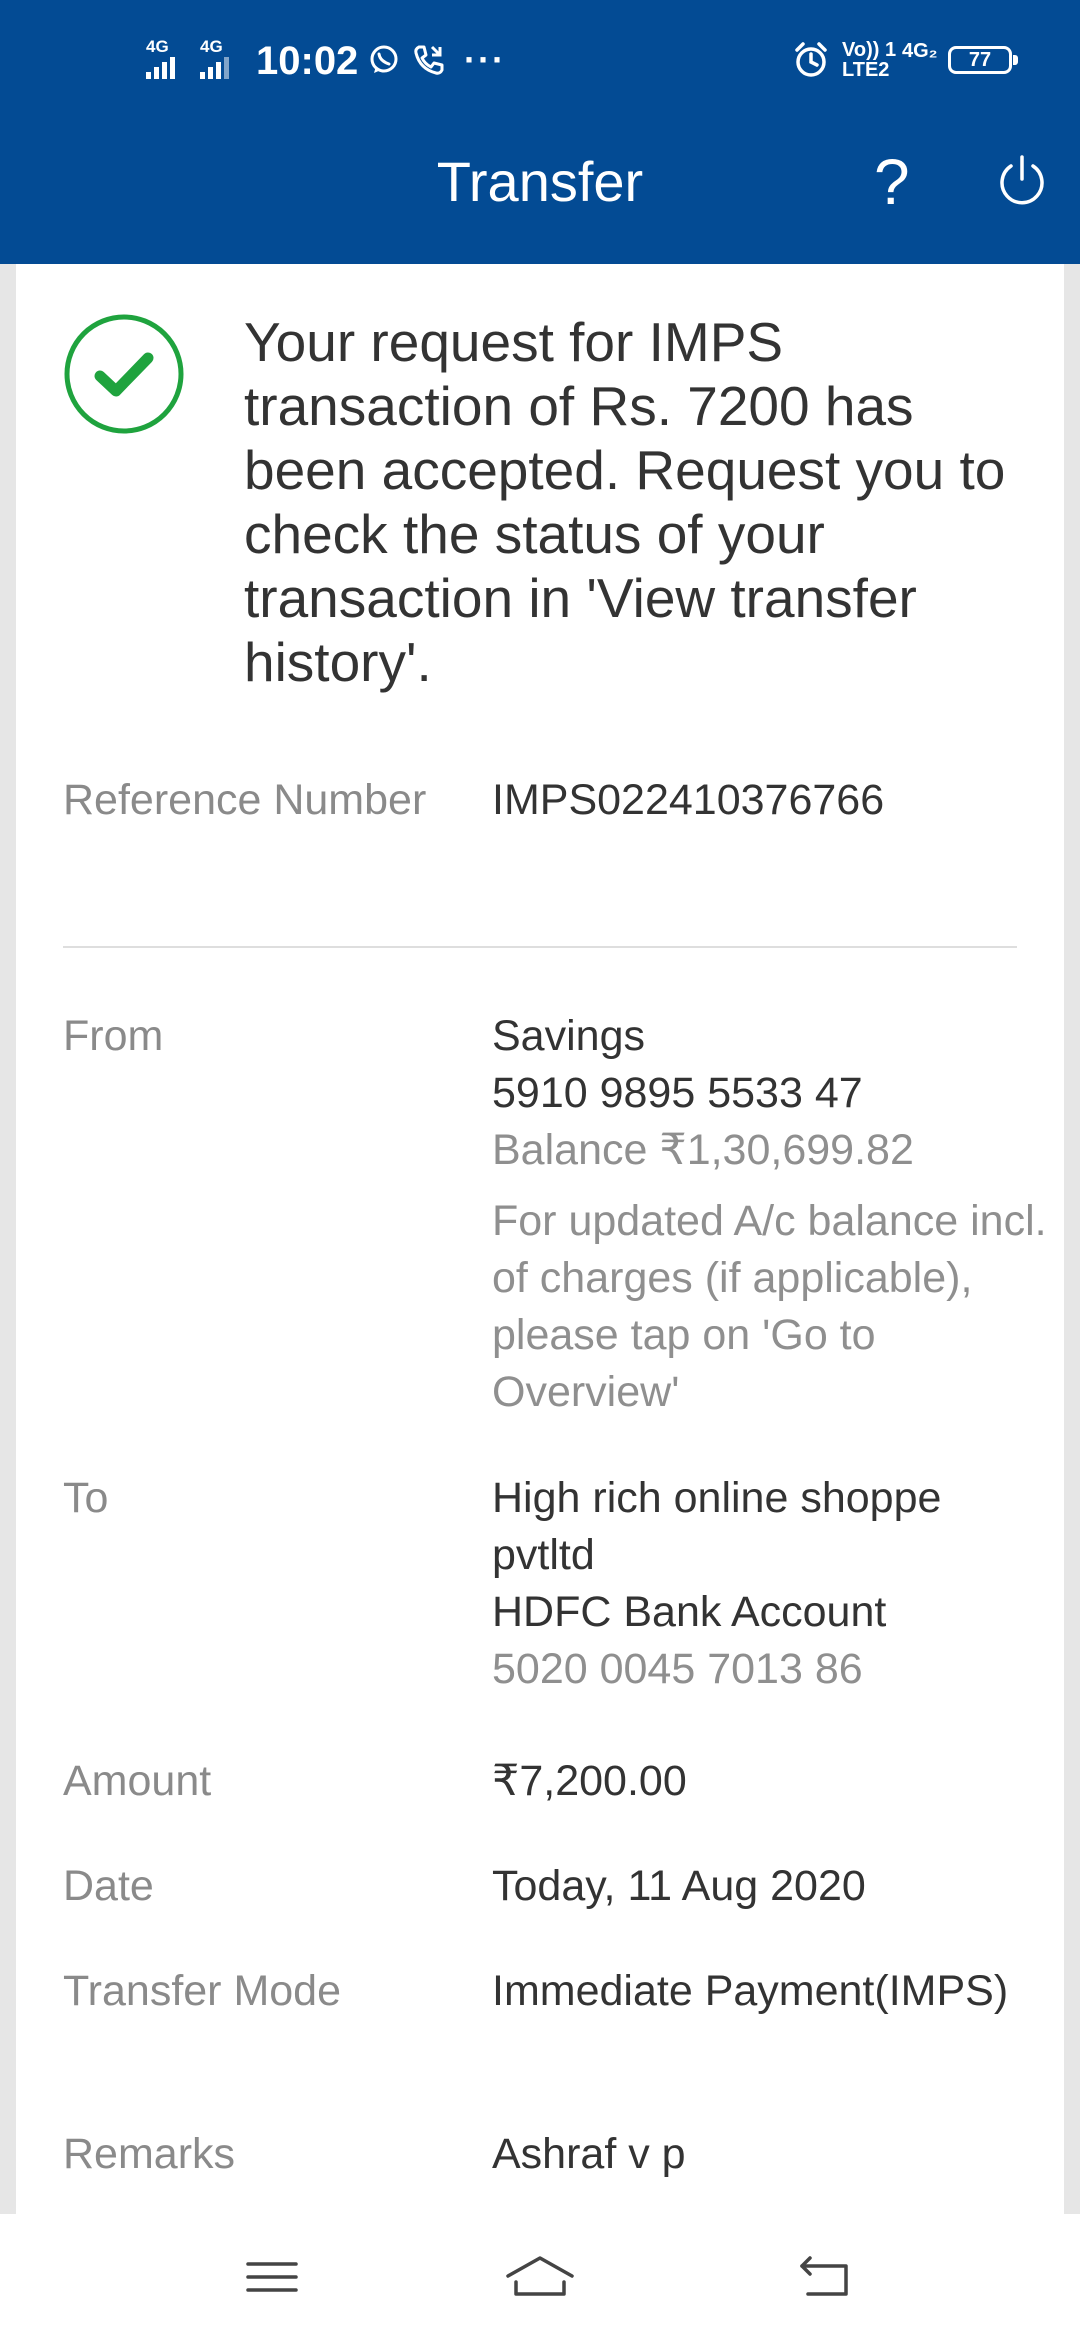  Describe the element at coordinates (540, 947) in the screenshot. I see `divider` at that location.